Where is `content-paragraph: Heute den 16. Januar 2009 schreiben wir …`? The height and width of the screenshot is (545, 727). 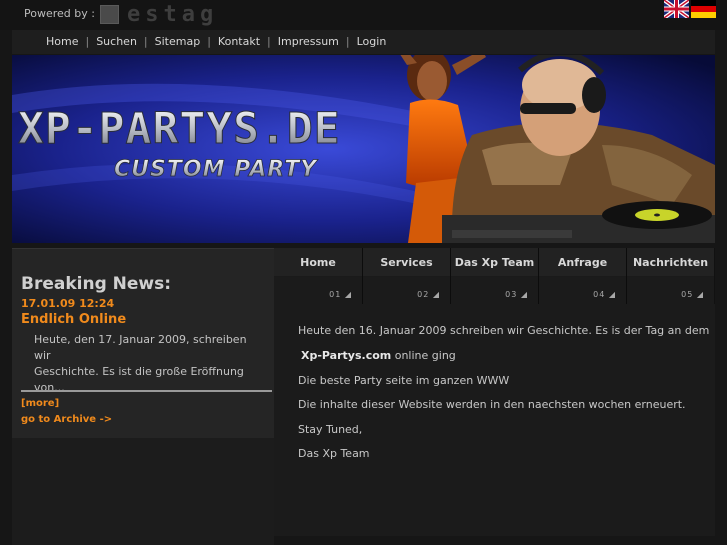
content-paragraph: Heute den 16. Januar 2009 schreiben wir … is located at coordinates (504, 330).